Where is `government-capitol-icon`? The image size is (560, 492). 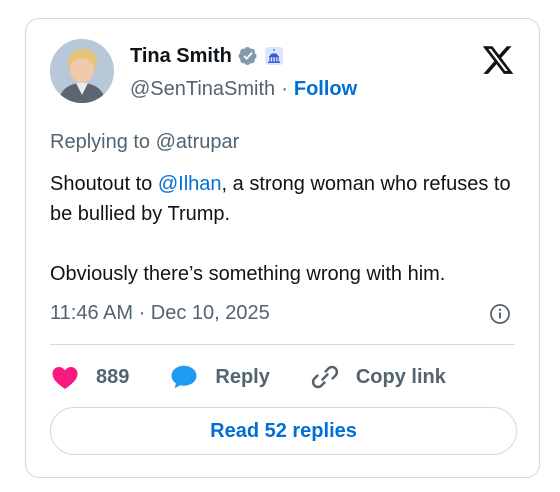 government-capitol-icon is located at coordinates (273, 56).